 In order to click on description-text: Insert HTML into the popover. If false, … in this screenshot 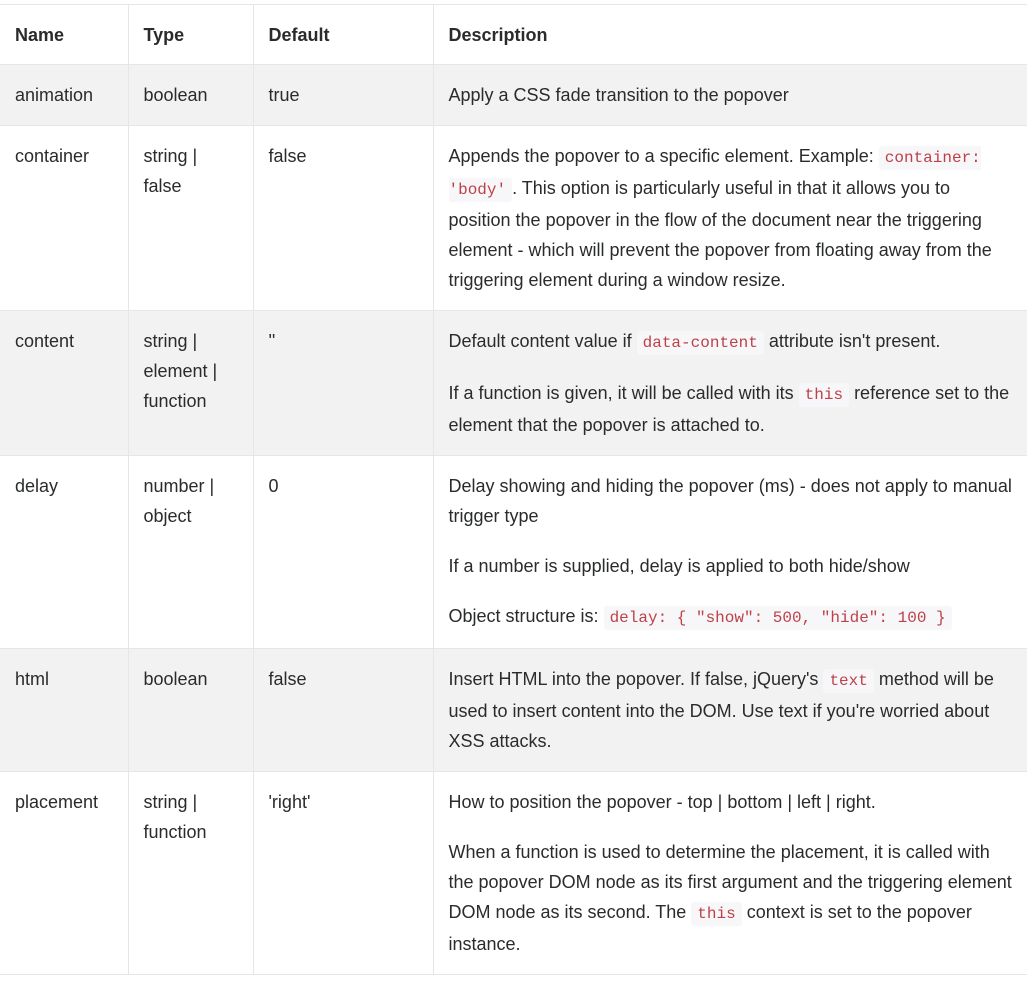, I will do `click(636, 679)`.